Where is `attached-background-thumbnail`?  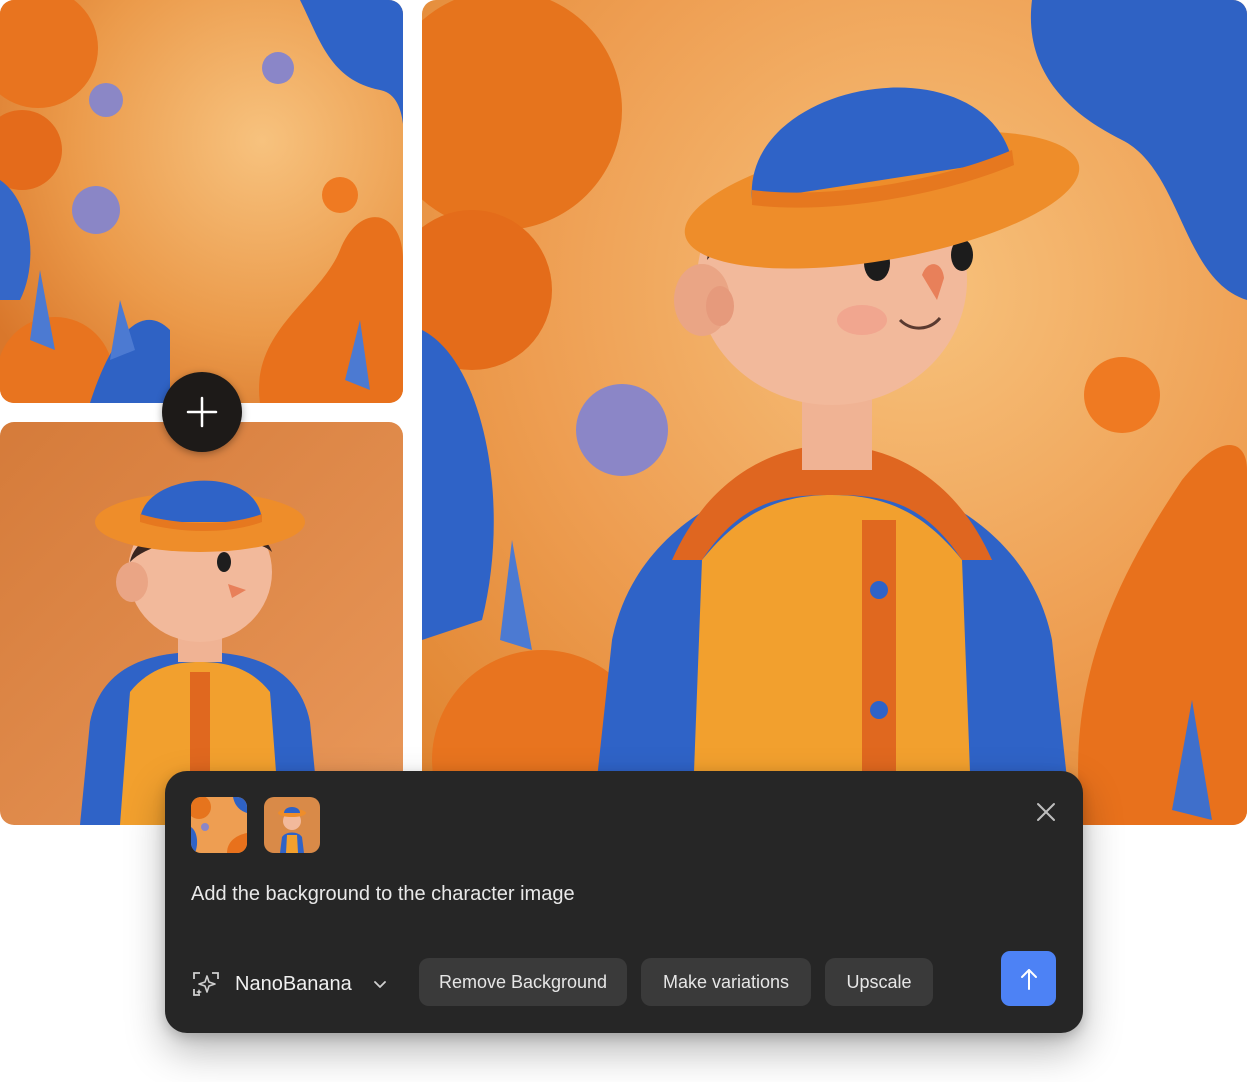
attached-background-thumbnail is located at coordinates (219, 825).